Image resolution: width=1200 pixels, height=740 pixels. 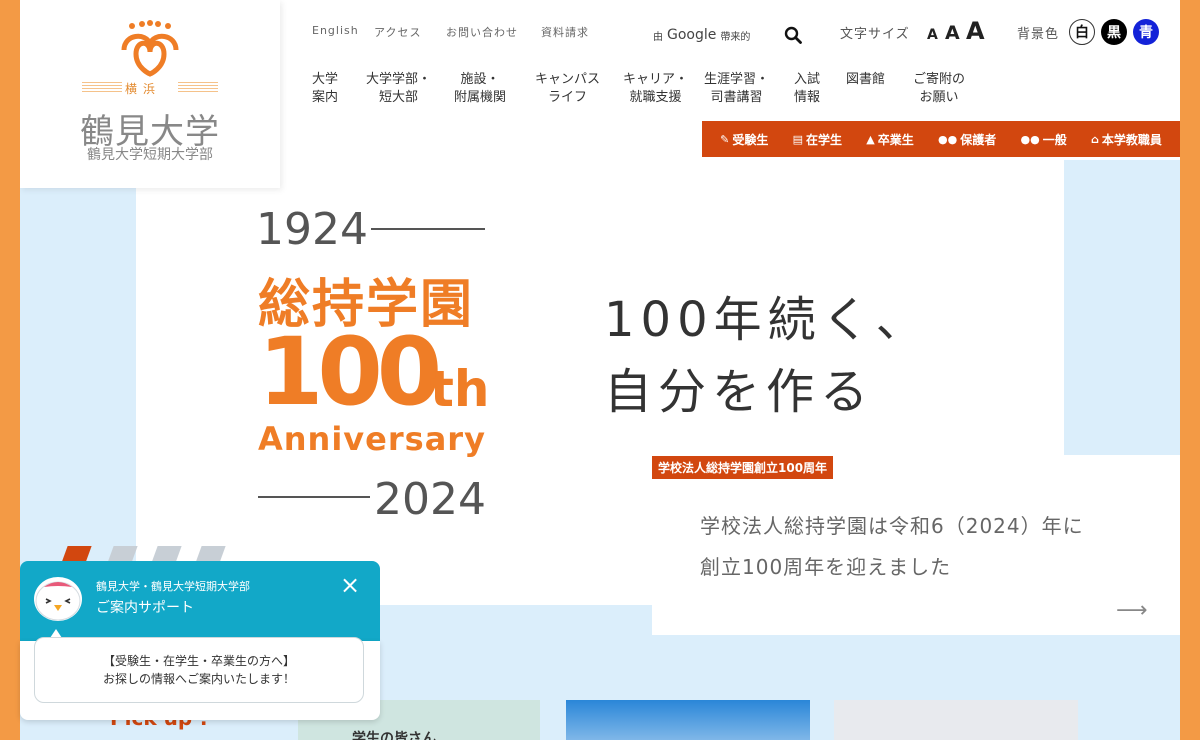 What do you see at coordinates (394, 735) in the screenshot?
I see `pickup-thumbnail-text: 学生の皆さん` at bounding box center [394, 735].